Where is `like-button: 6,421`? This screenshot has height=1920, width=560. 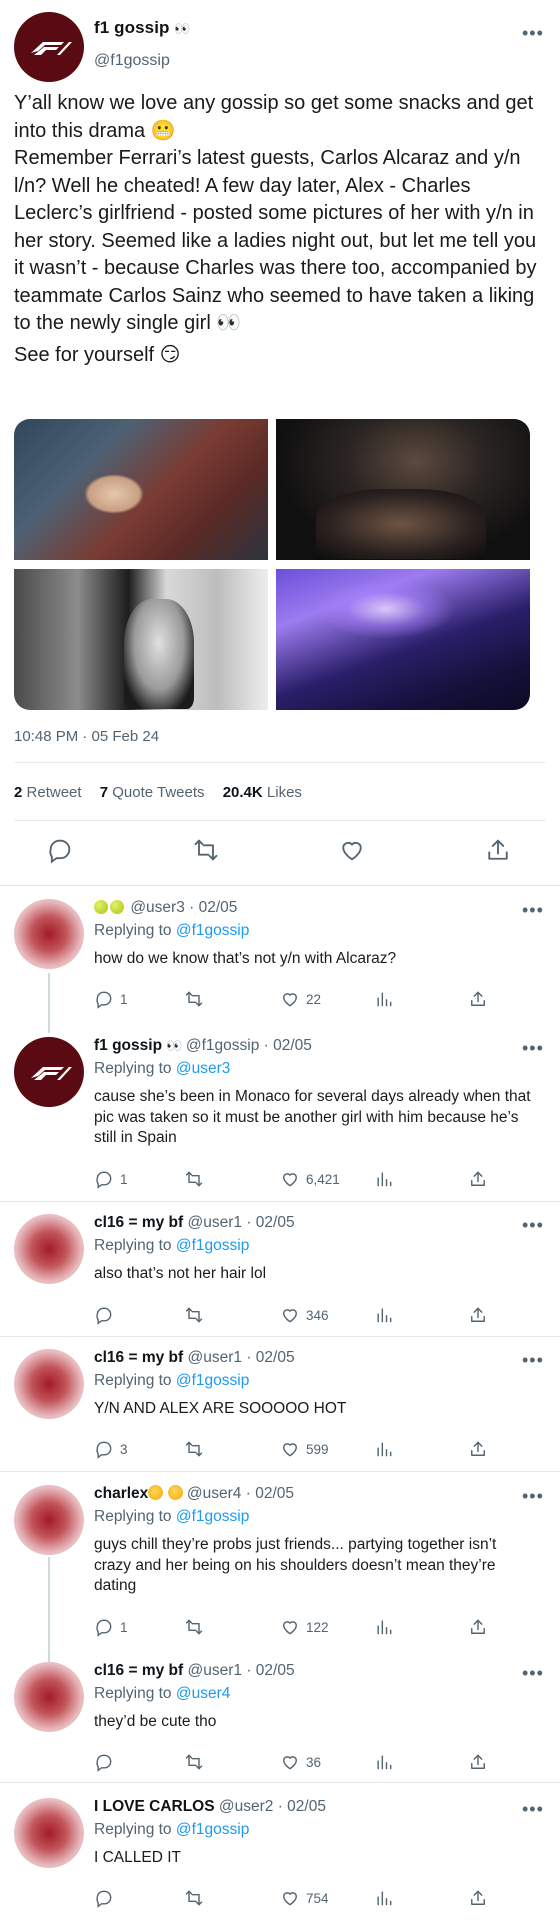 like-button: 6,421 is located at coordinates (310, 1179).